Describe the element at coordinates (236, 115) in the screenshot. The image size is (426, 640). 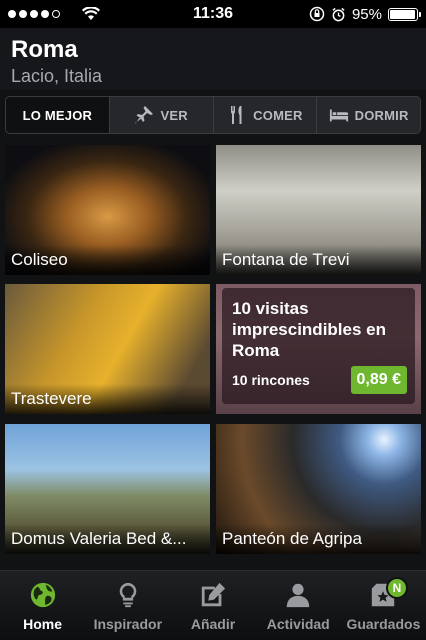
I see `fork-knife-icon` at that location.